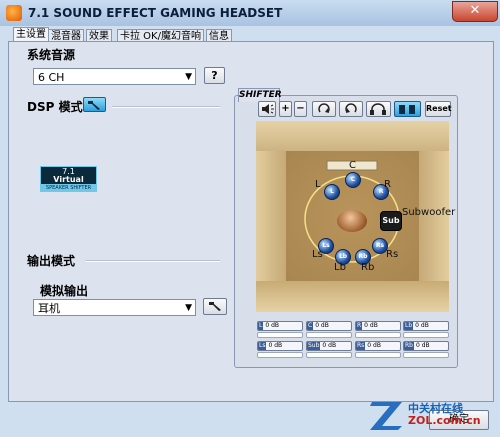 This screenshot has height=437, width=500. I want to click on badge-line-3: SPEAKER SHIFTER, so click(68, 188).